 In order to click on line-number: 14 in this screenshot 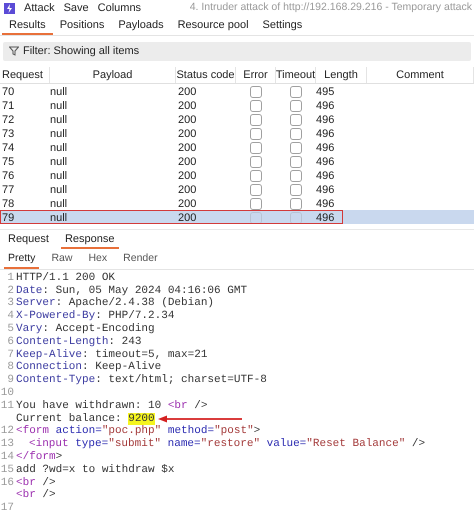, I will do `click(7, 457)`.